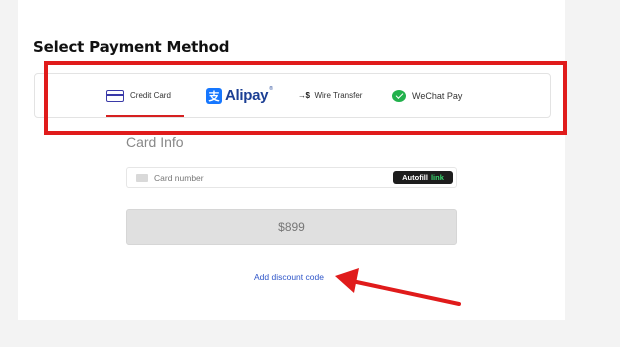 This screenshot has height=347, width=620. What do you see at coordinates (405, 292) in the screenshot?
I see `arrow-shaft` at bounding box center [405, 292].